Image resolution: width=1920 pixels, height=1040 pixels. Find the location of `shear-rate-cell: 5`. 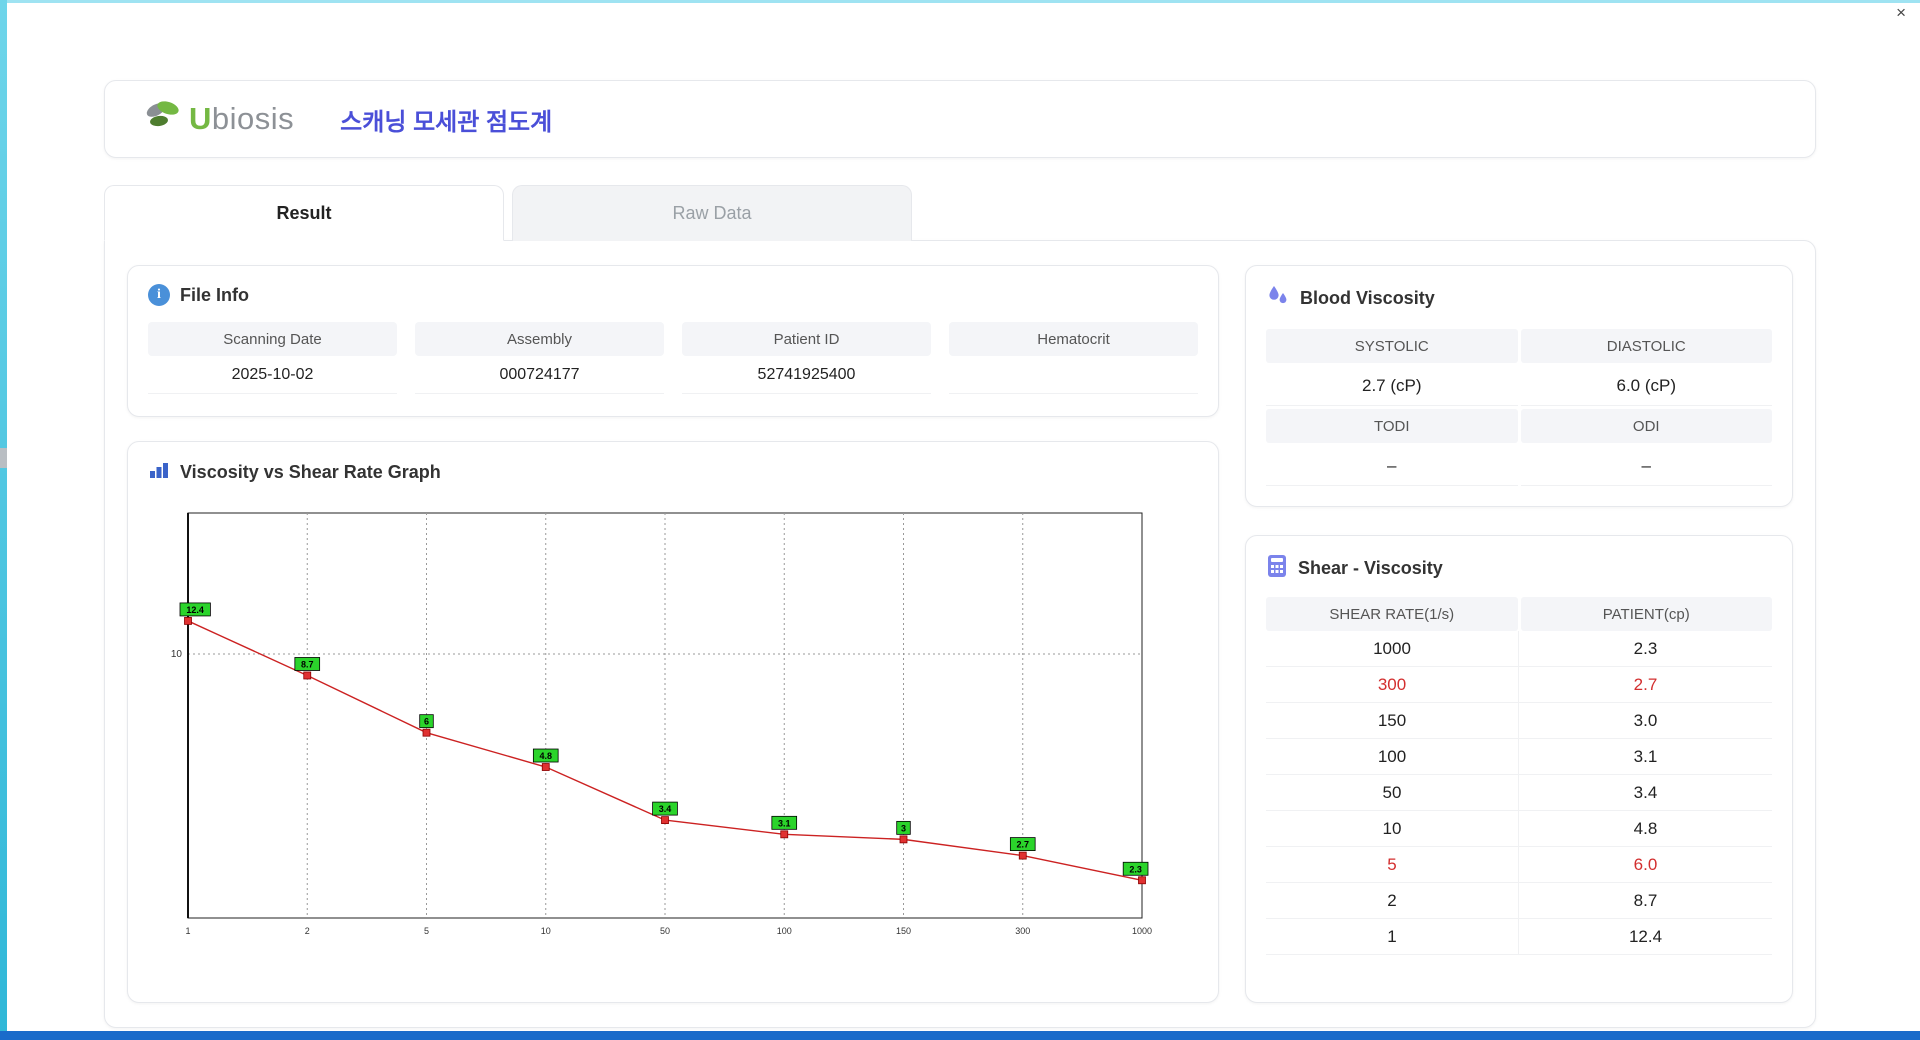

shear-rate-cell: 5 is located at coordinates (1392, 865).